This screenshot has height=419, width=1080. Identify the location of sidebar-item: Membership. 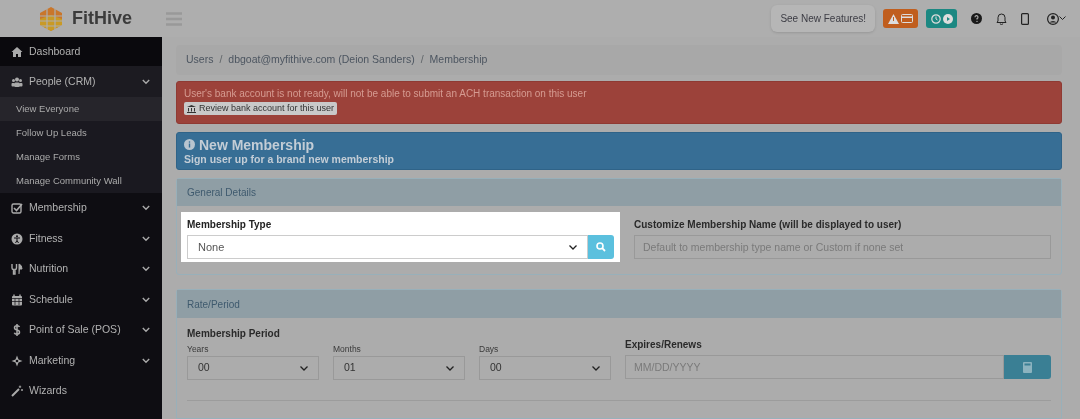
(81, 208).